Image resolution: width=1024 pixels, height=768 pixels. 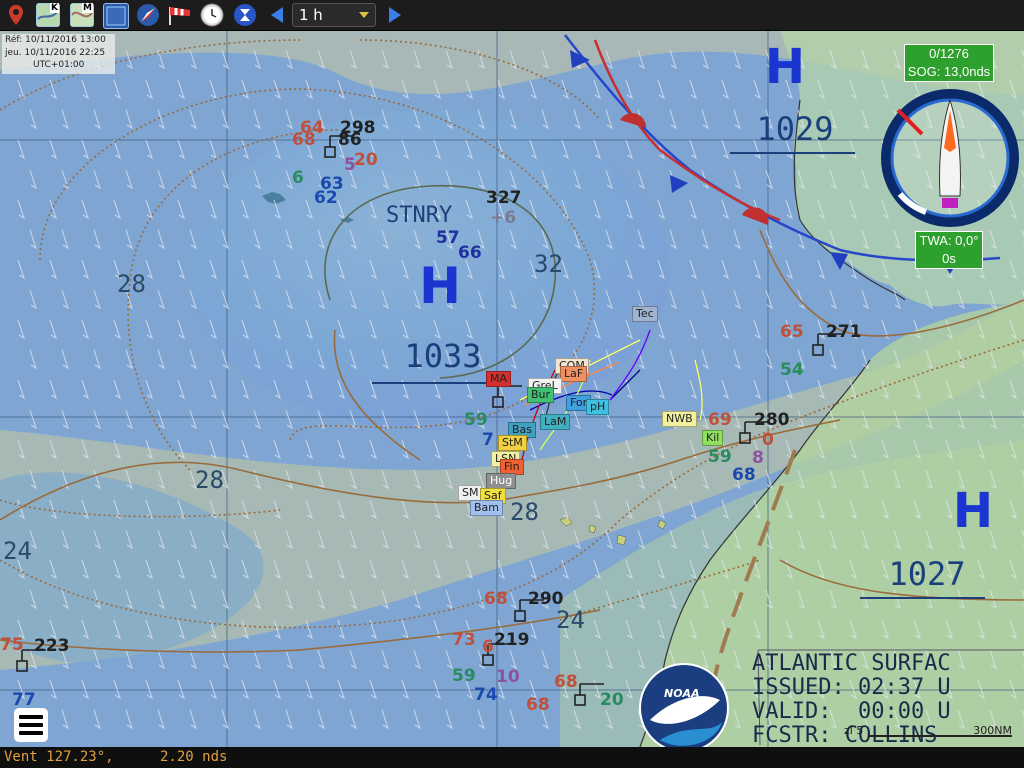 I want to click on twa-box: TWA: 0,0° 0s, so click(x=949, y=250).